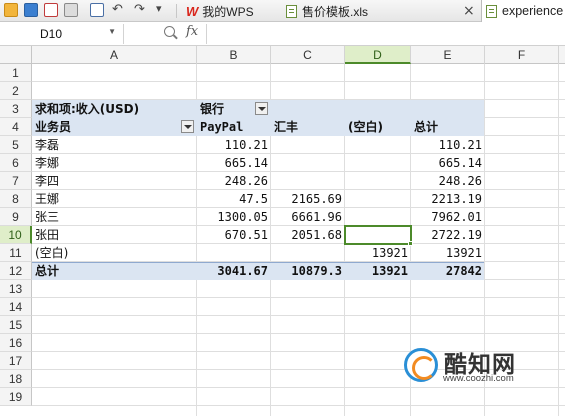 The width and height of the screenshot is (565, 416). Describe the element at coordinates (139, 10) in the screenshot. I see `redo-icon: ↷` at that location.